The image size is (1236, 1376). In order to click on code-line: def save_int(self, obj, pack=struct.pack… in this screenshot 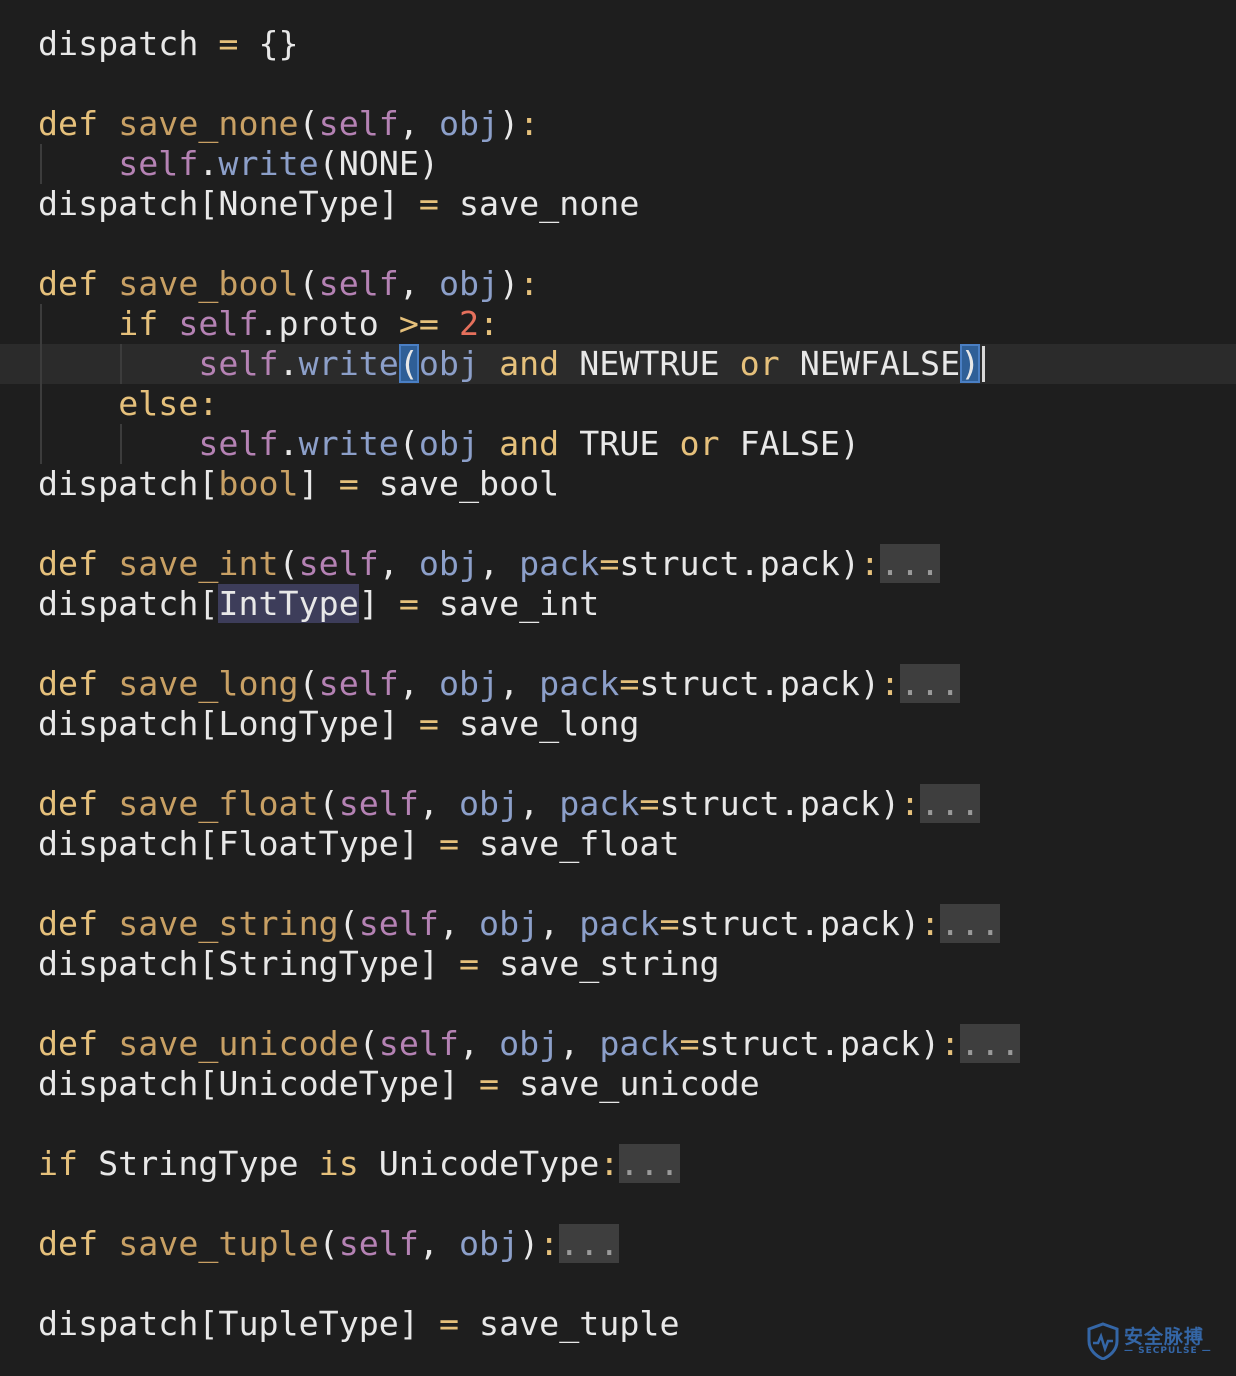, I will do `click(618, 564)`.